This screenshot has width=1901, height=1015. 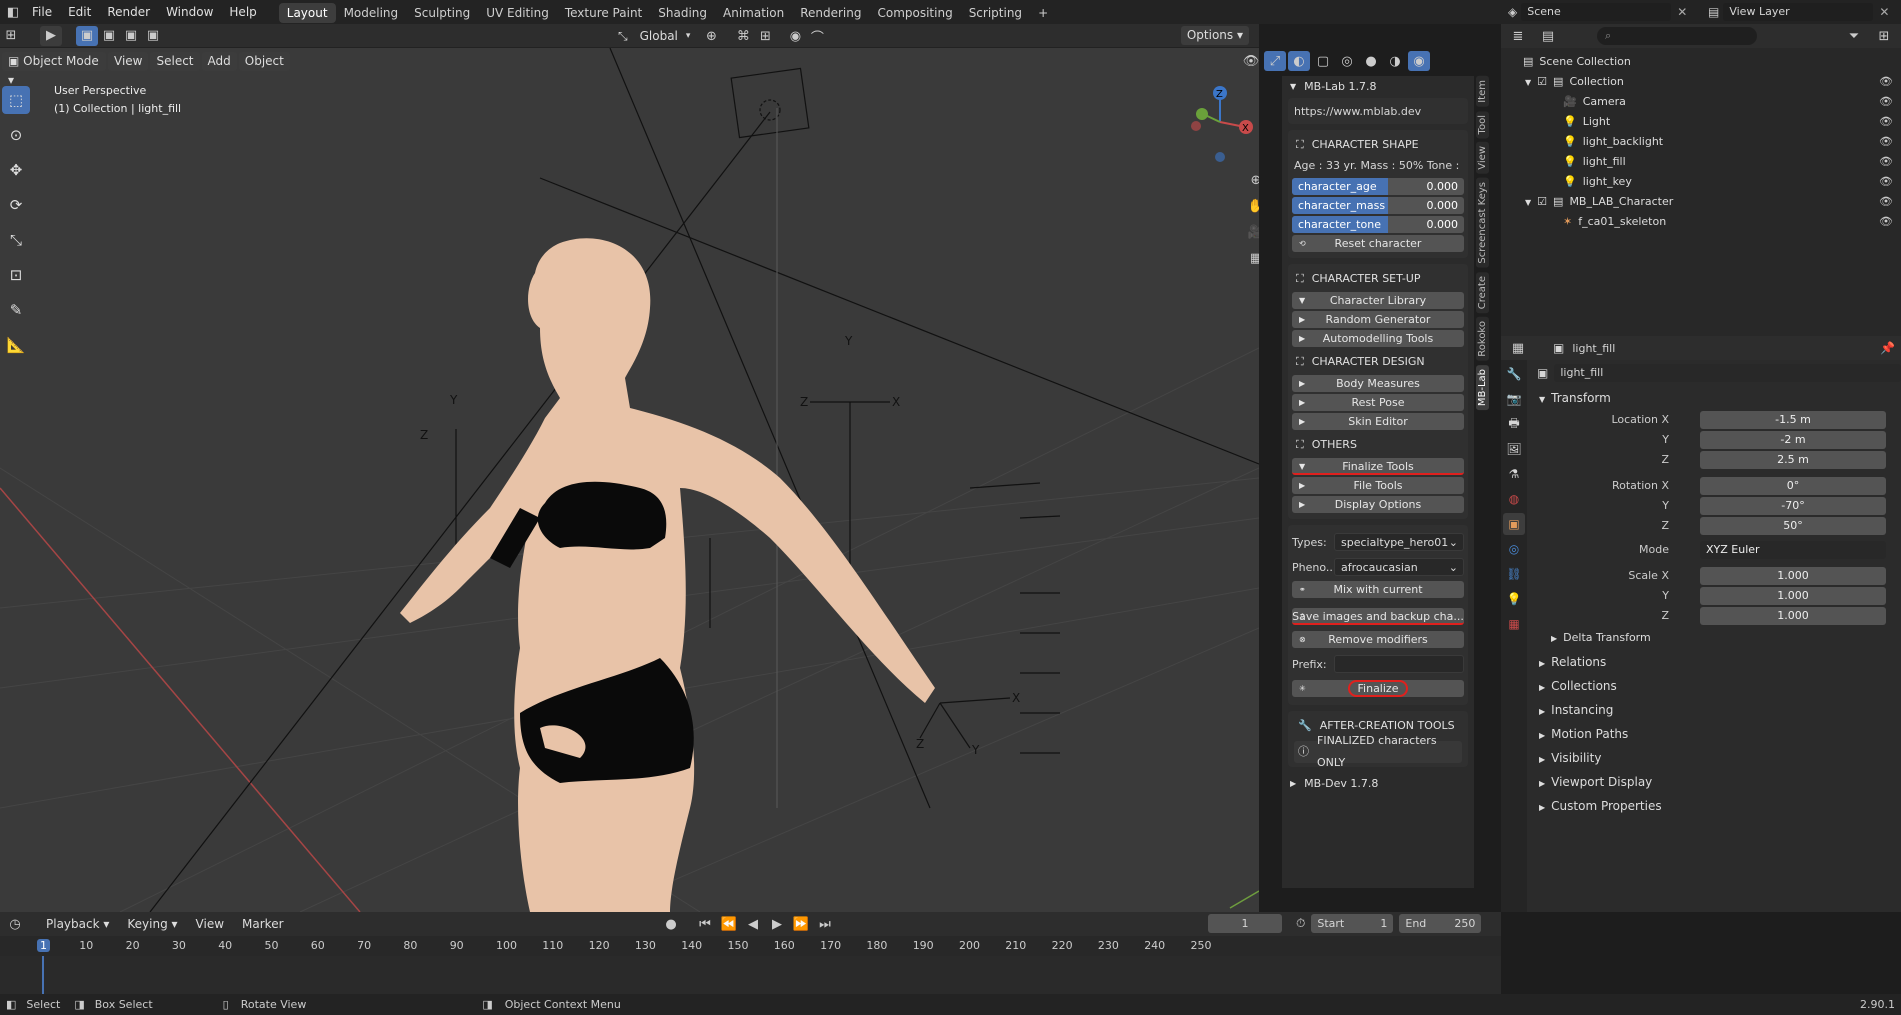 What do you see at coordinates (1482, 222) in the screenshot?
I see `tab-screencast-keys: Screencast Keys` at bounding box center [1482, 222].